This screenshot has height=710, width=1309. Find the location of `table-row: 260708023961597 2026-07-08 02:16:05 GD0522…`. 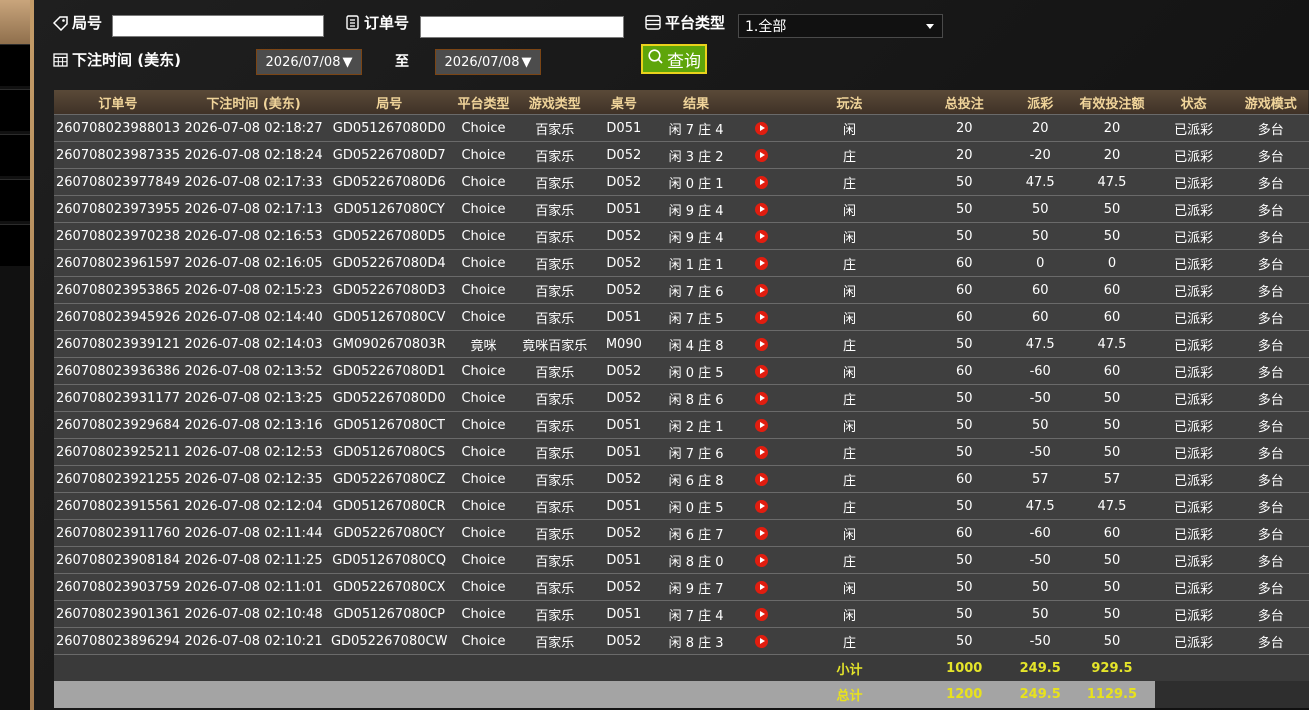

table-row: 260708023961597 2026-07-08 02:16:05 GD0522… is located at coordinates (681, 263).